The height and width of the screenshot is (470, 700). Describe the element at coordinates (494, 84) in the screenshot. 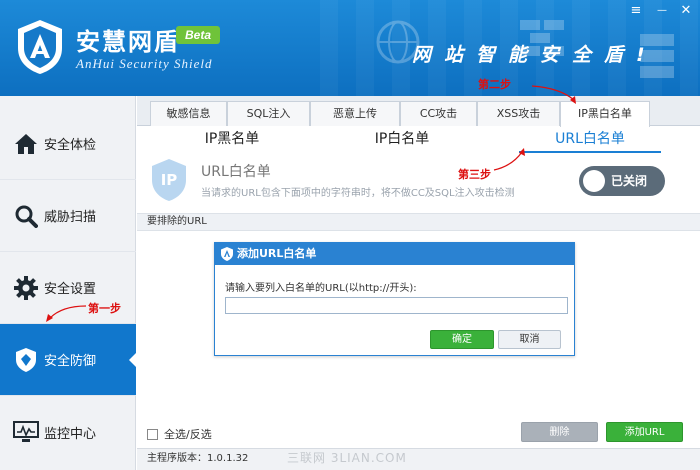

I see `step-two-annotation: 第二步` at that location.